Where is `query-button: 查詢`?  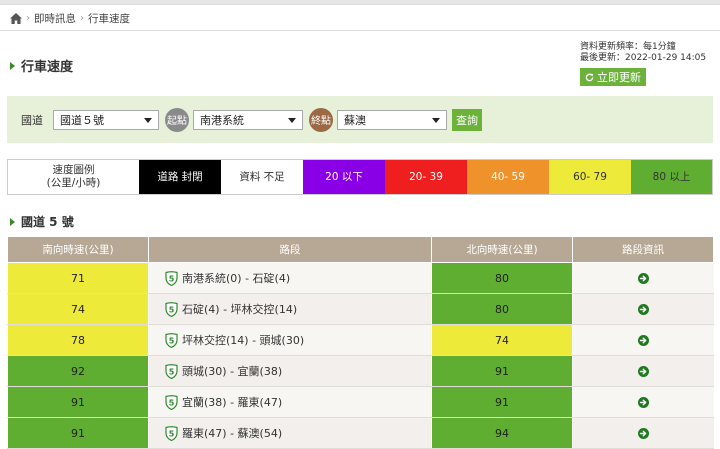 query-button: 查詢 is located at coordinates (467, 119).